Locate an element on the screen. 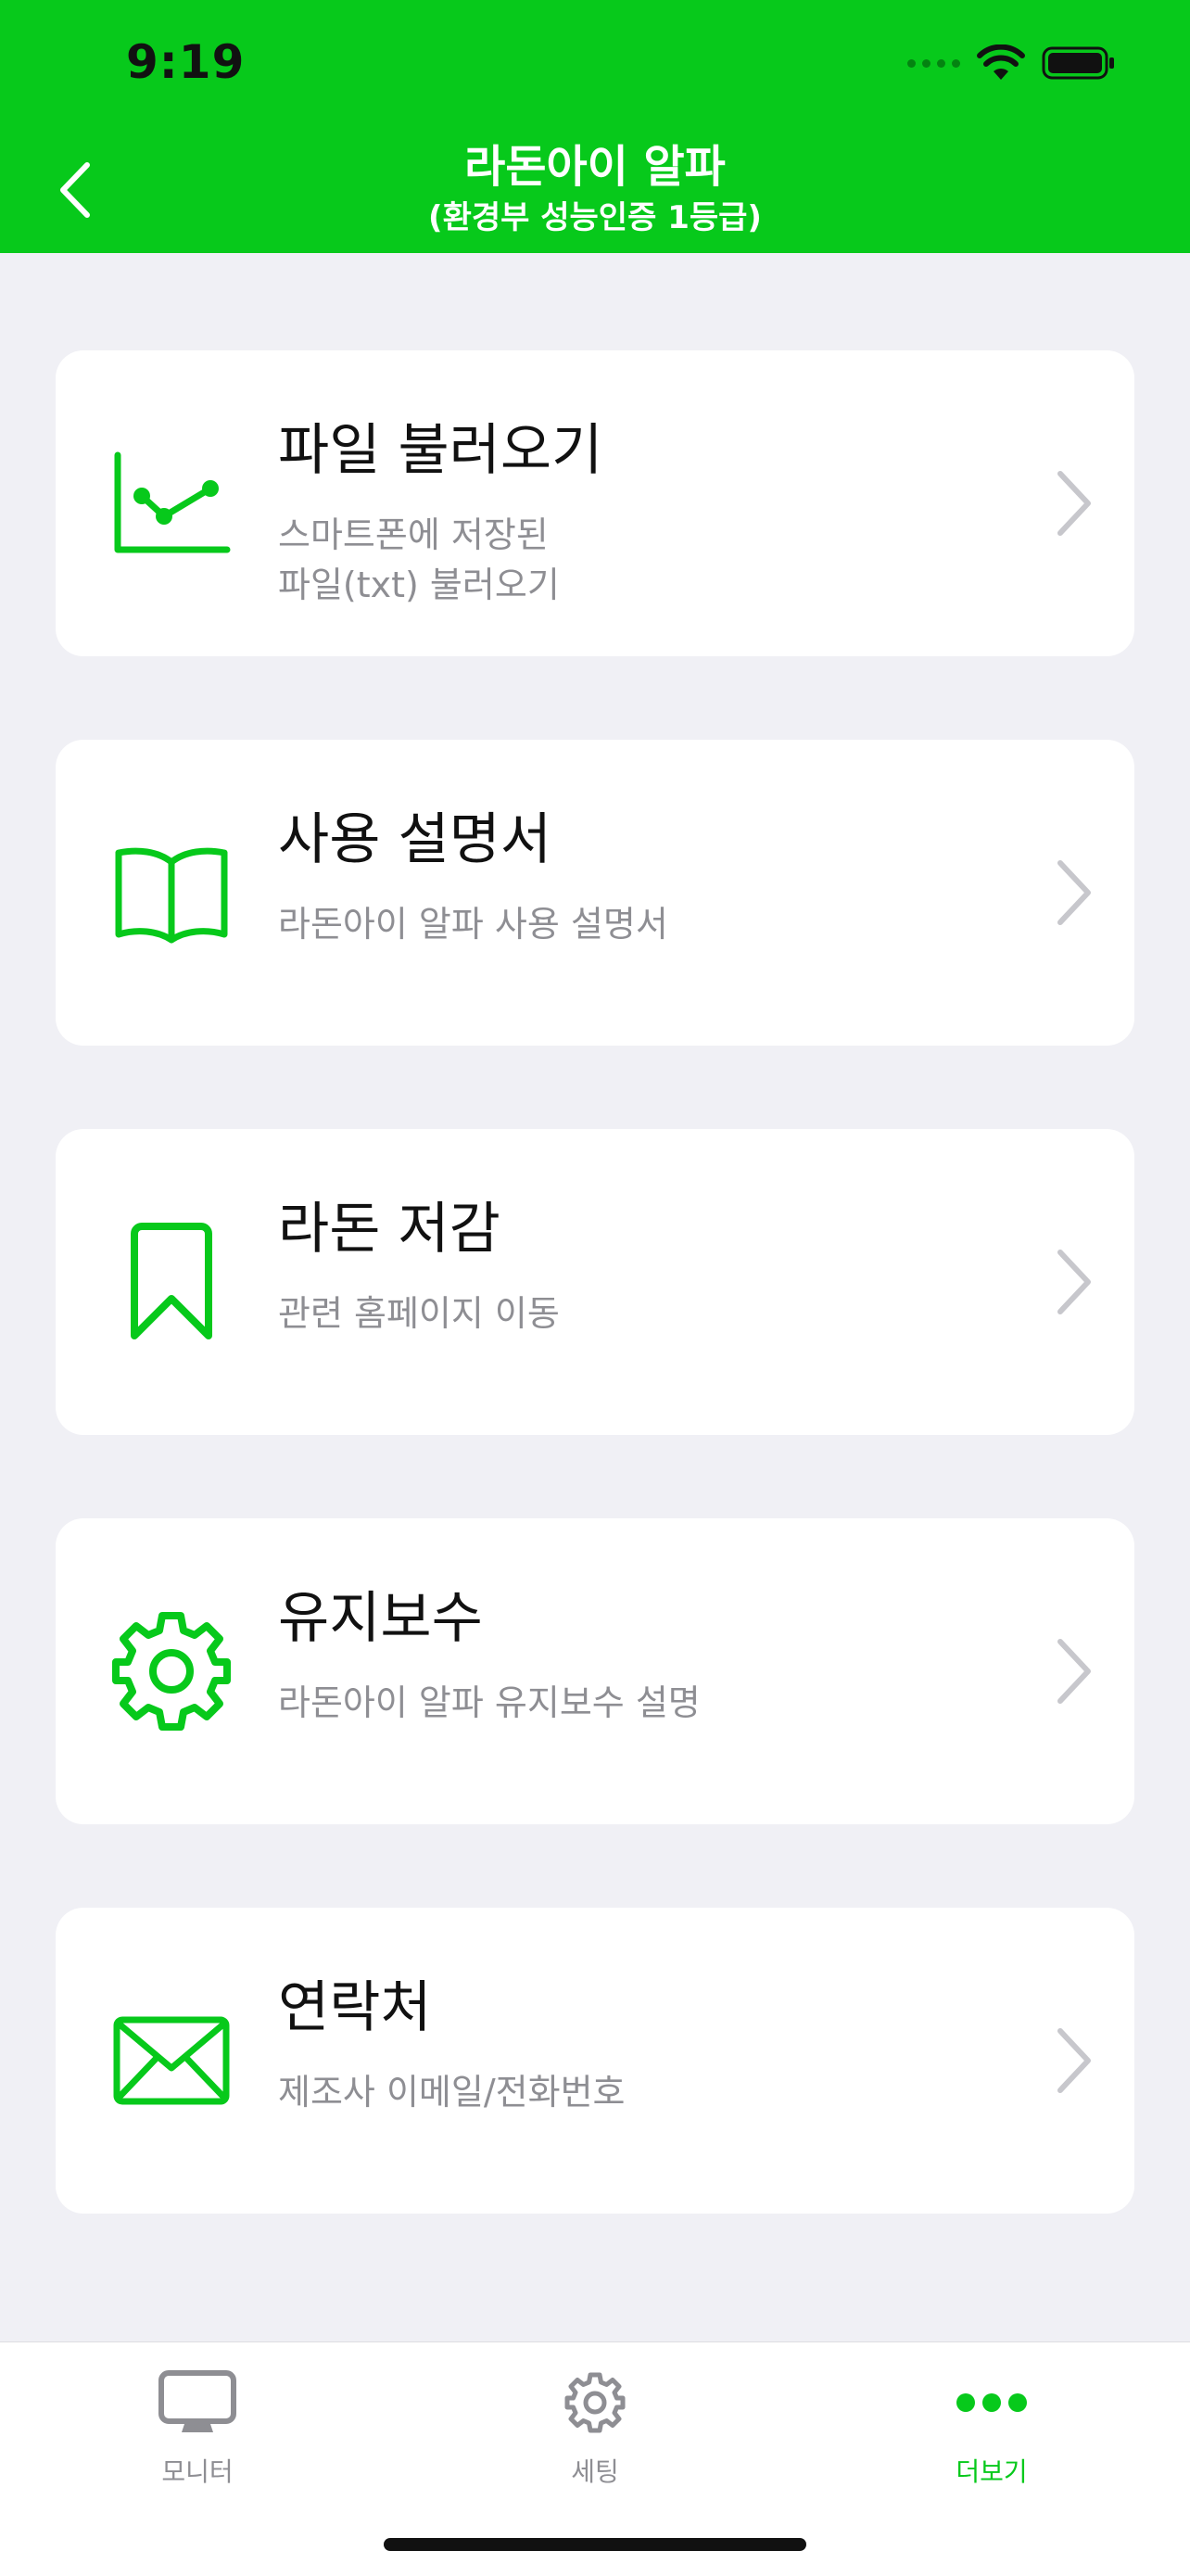 The width and height of the screenshot is (1190, 2576). battery-icon is located at coordinates (1078, 63).